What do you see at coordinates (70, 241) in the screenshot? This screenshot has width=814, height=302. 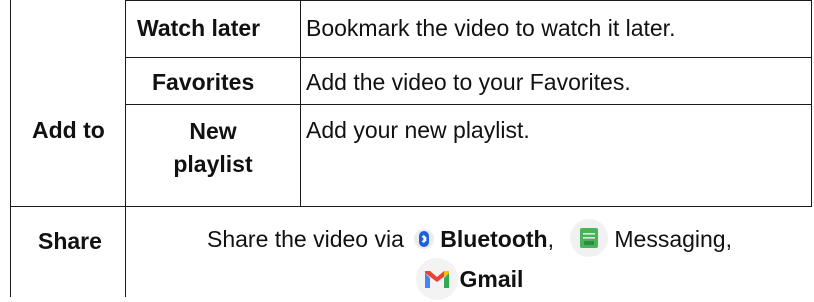 I see `group-label-share: Share` at bounding box center [70, 241].